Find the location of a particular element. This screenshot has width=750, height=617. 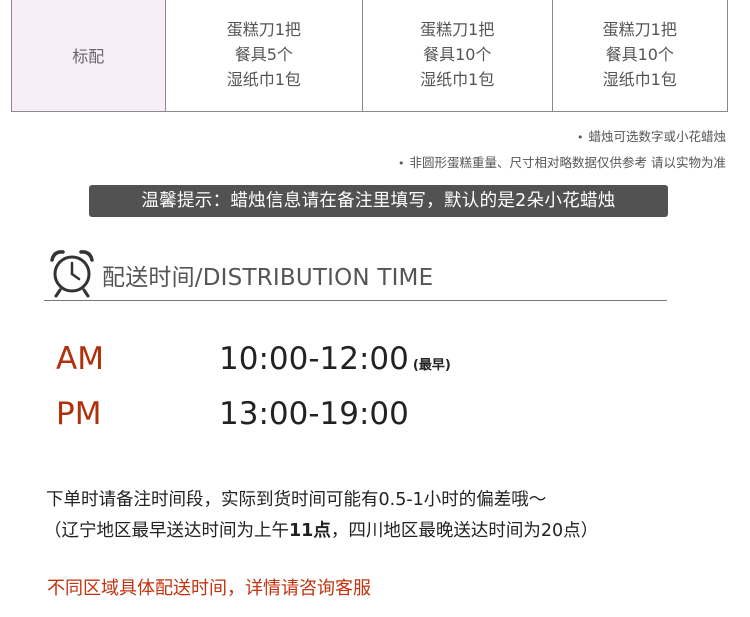

row-label-text: 标配 is located at coordinates (88, 56).